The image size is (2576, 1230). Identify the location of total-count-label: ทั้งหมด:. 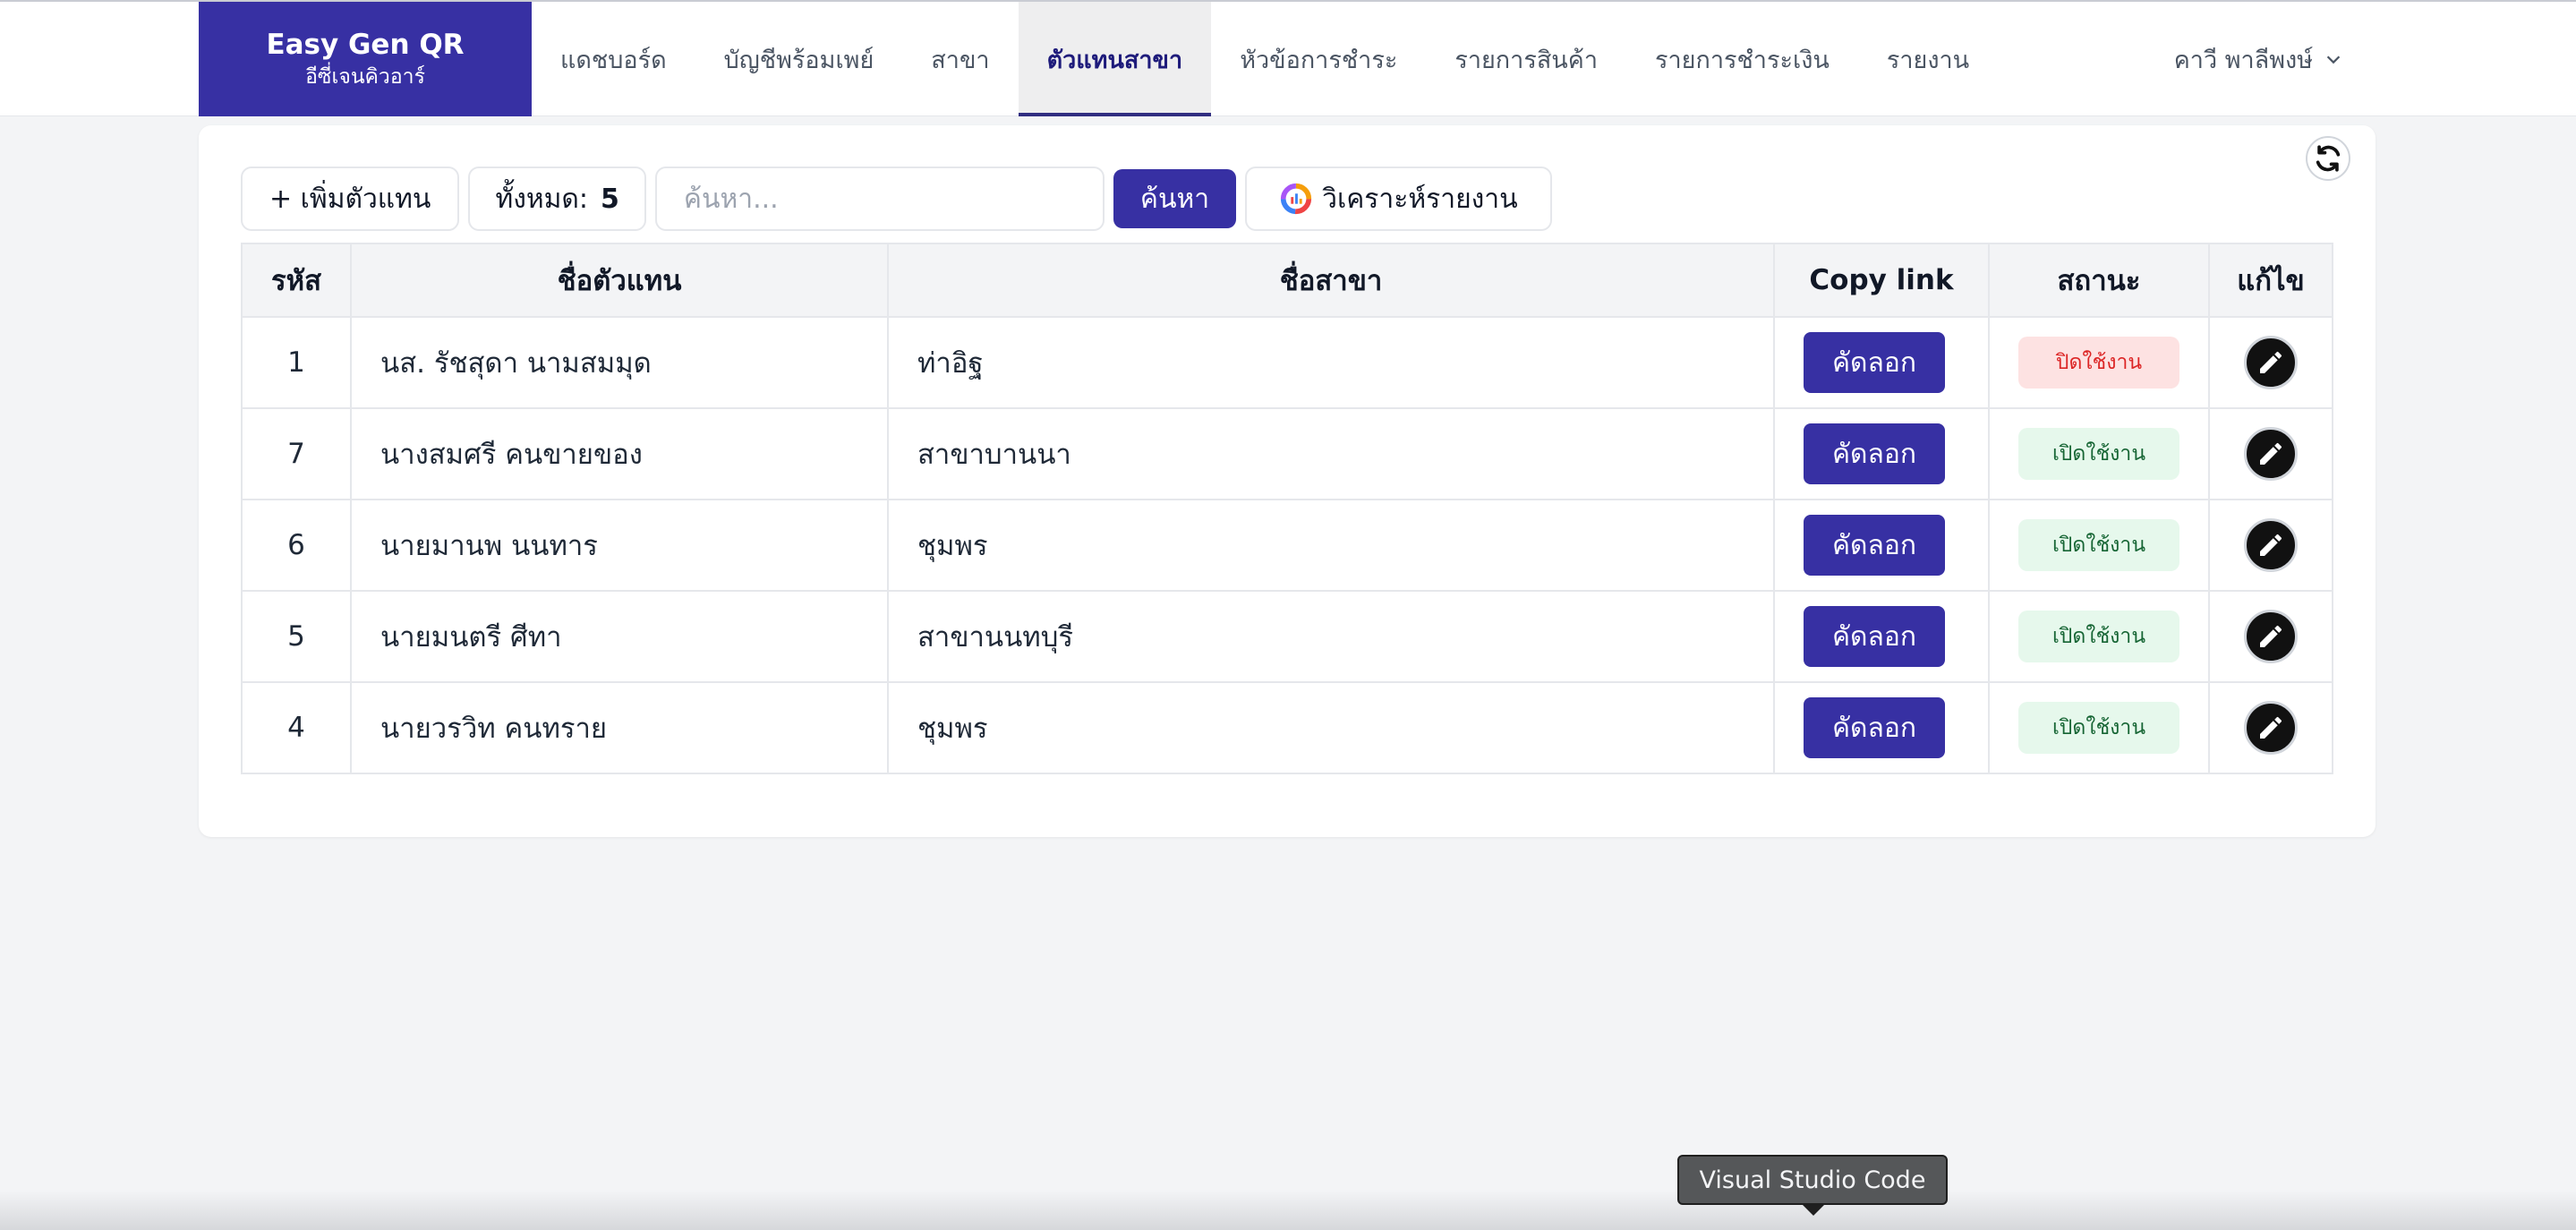
(542, 199).